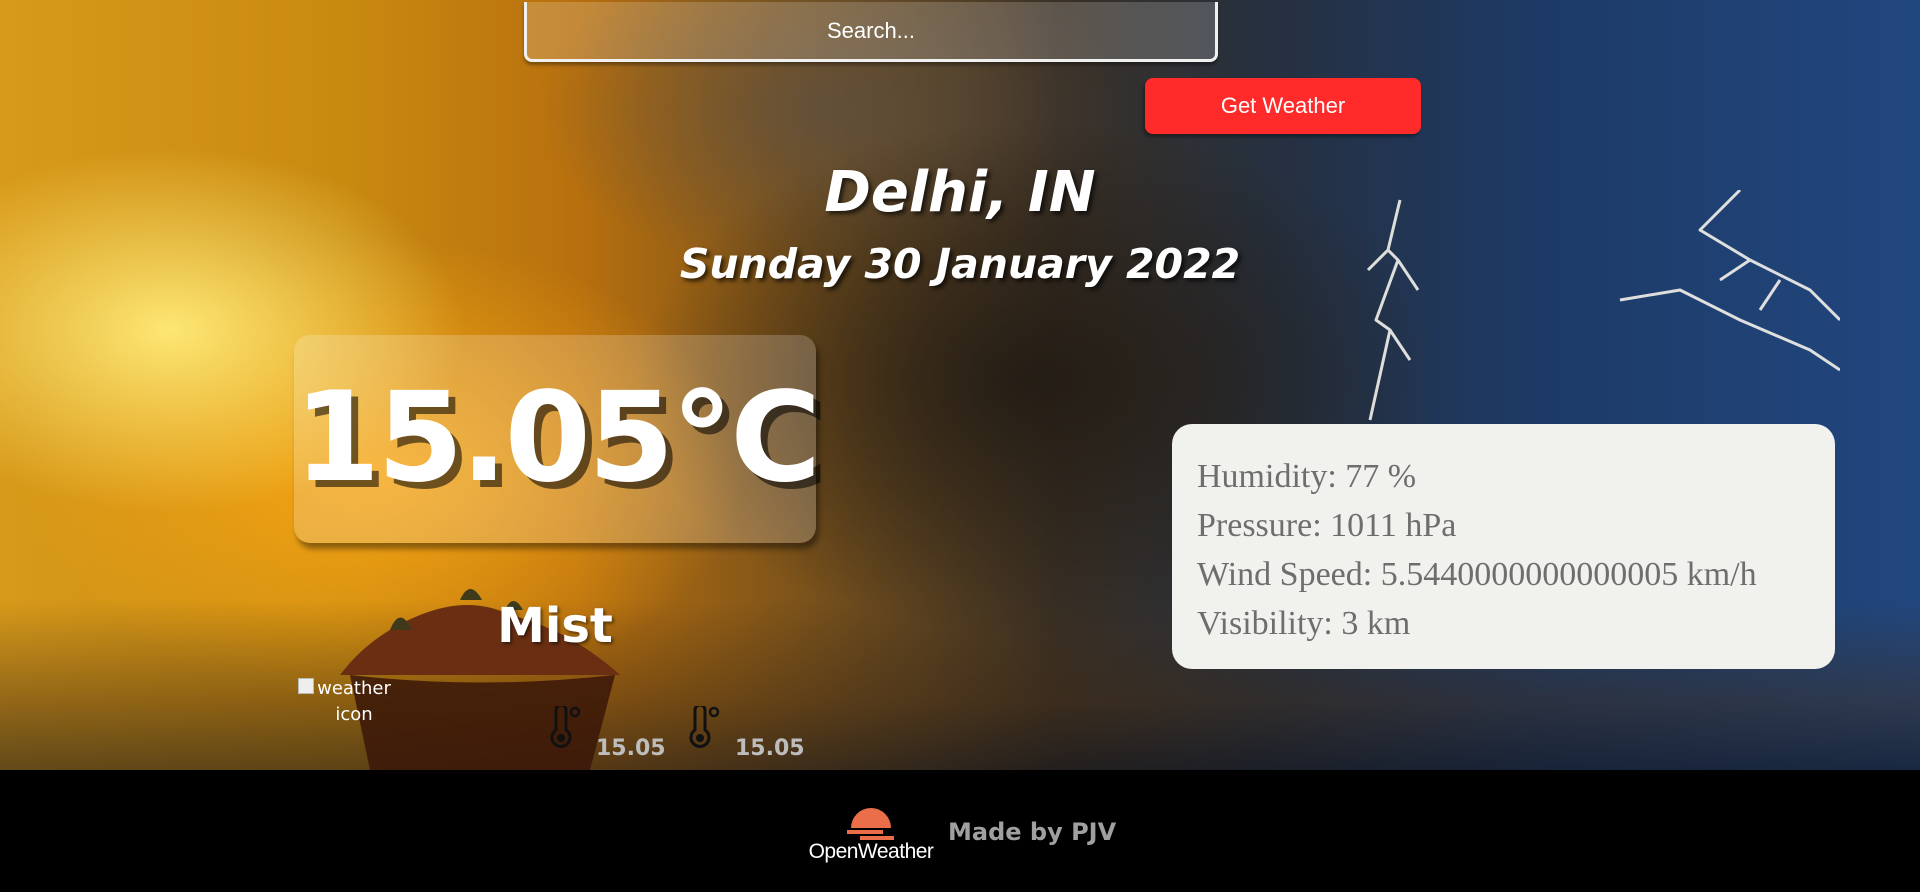 The image size is (1920, 892). I want to click on openweather-logo-icon, so click(870, 824).